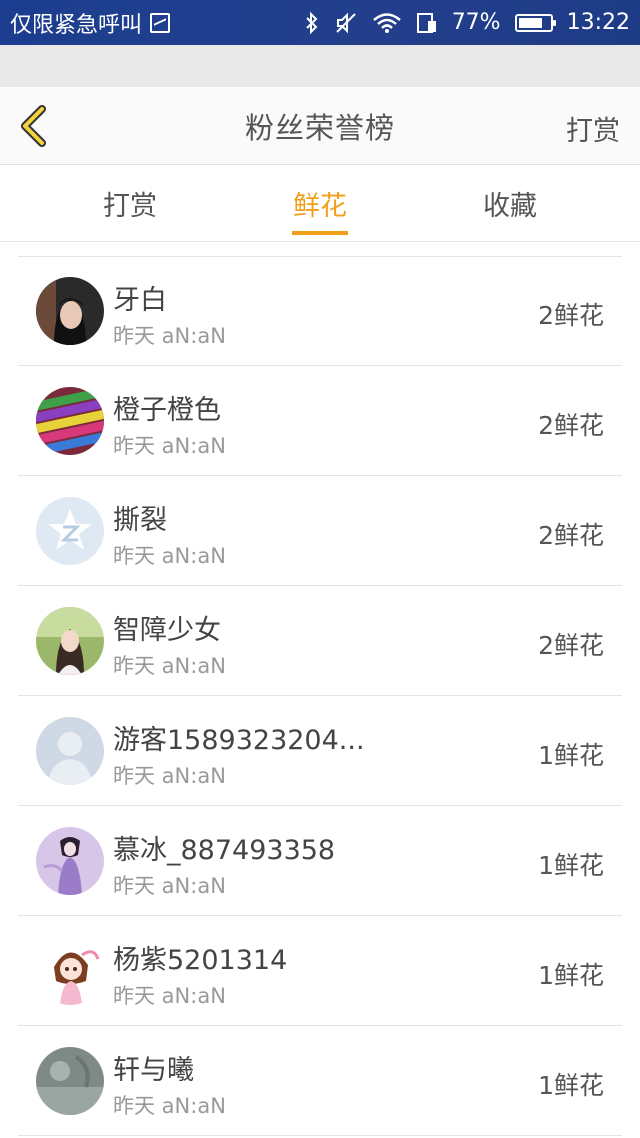 Image resolution: width=640 pixels, height=1138 pixels. I want to click on list-item: 智障少女 昨天 aN:aN 2鲜花, so click(320, 641).